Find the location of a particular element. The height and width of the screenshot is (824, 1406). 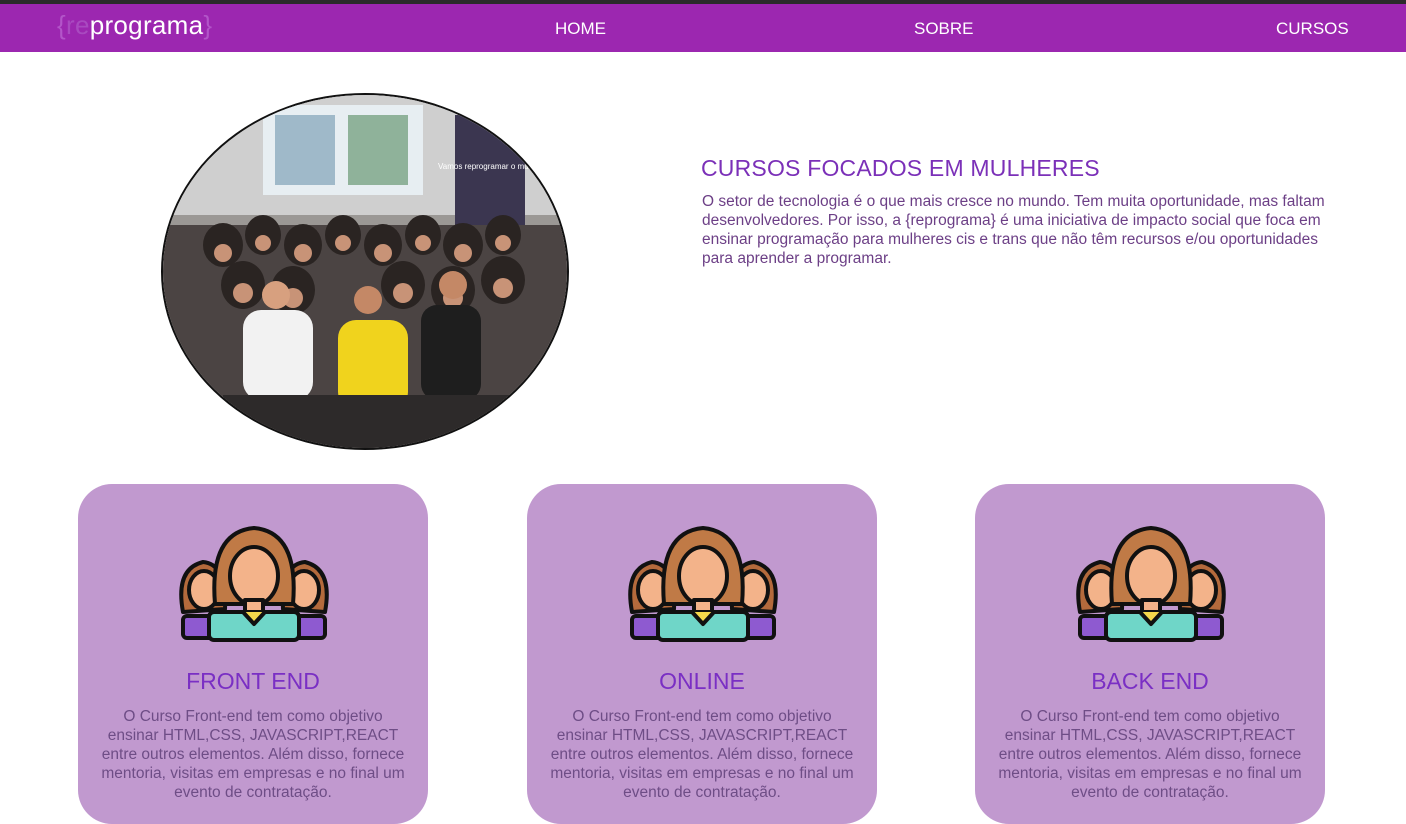

logo-brace-close: } is located at coordinates (208, 25).